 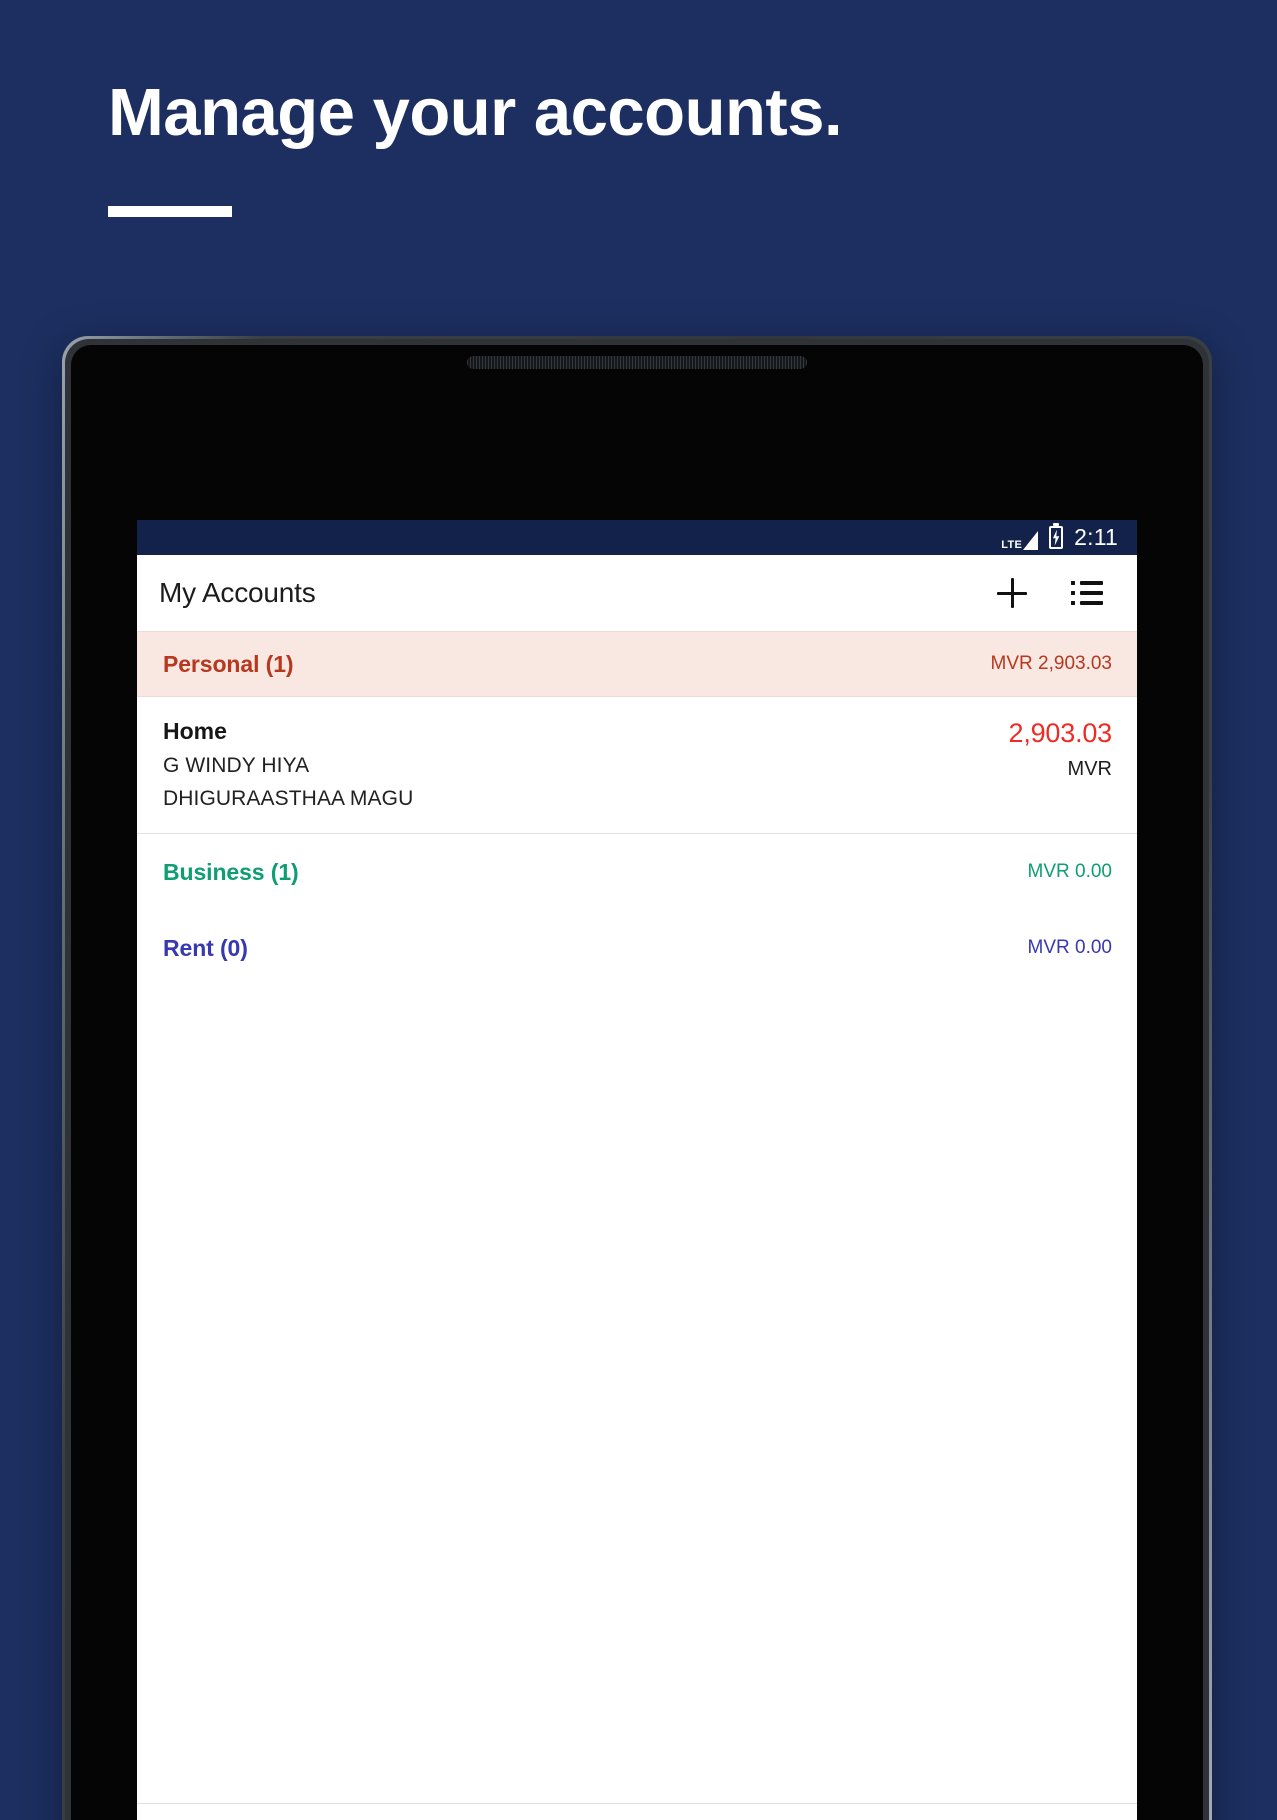 I want to click on group-name: Rent (0), so click(x=205, y=947).